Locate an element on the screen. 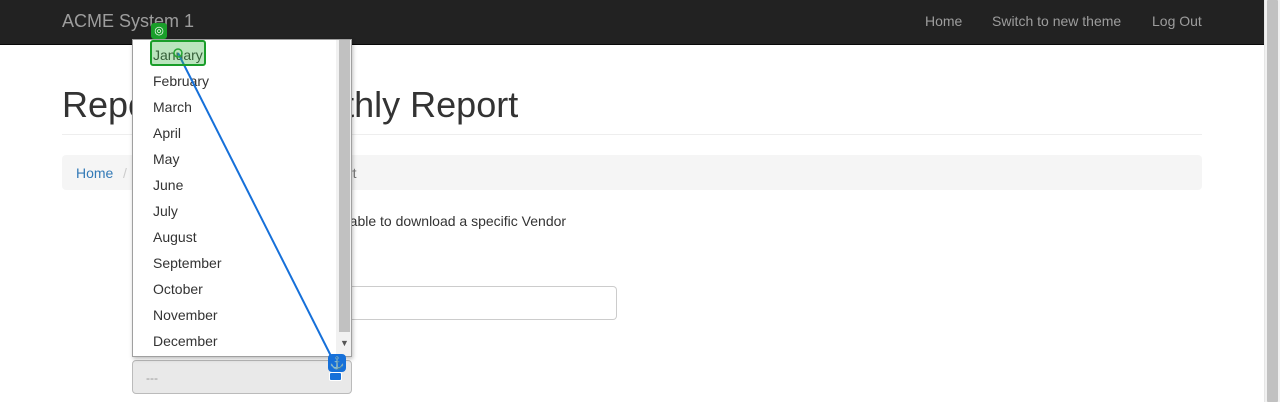  month-option-may: May is located at coordinates (166, 159).